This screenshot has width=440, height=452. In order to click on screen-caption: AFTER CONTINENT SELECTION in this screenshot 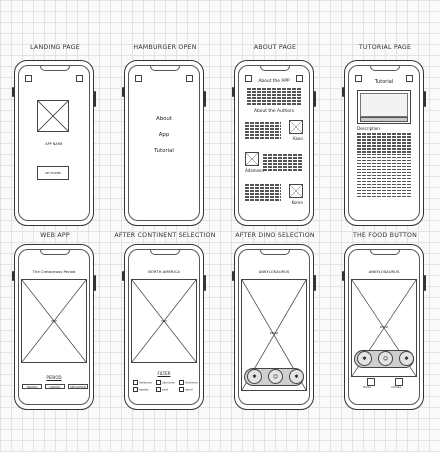, I will do `click(165, 235)`.